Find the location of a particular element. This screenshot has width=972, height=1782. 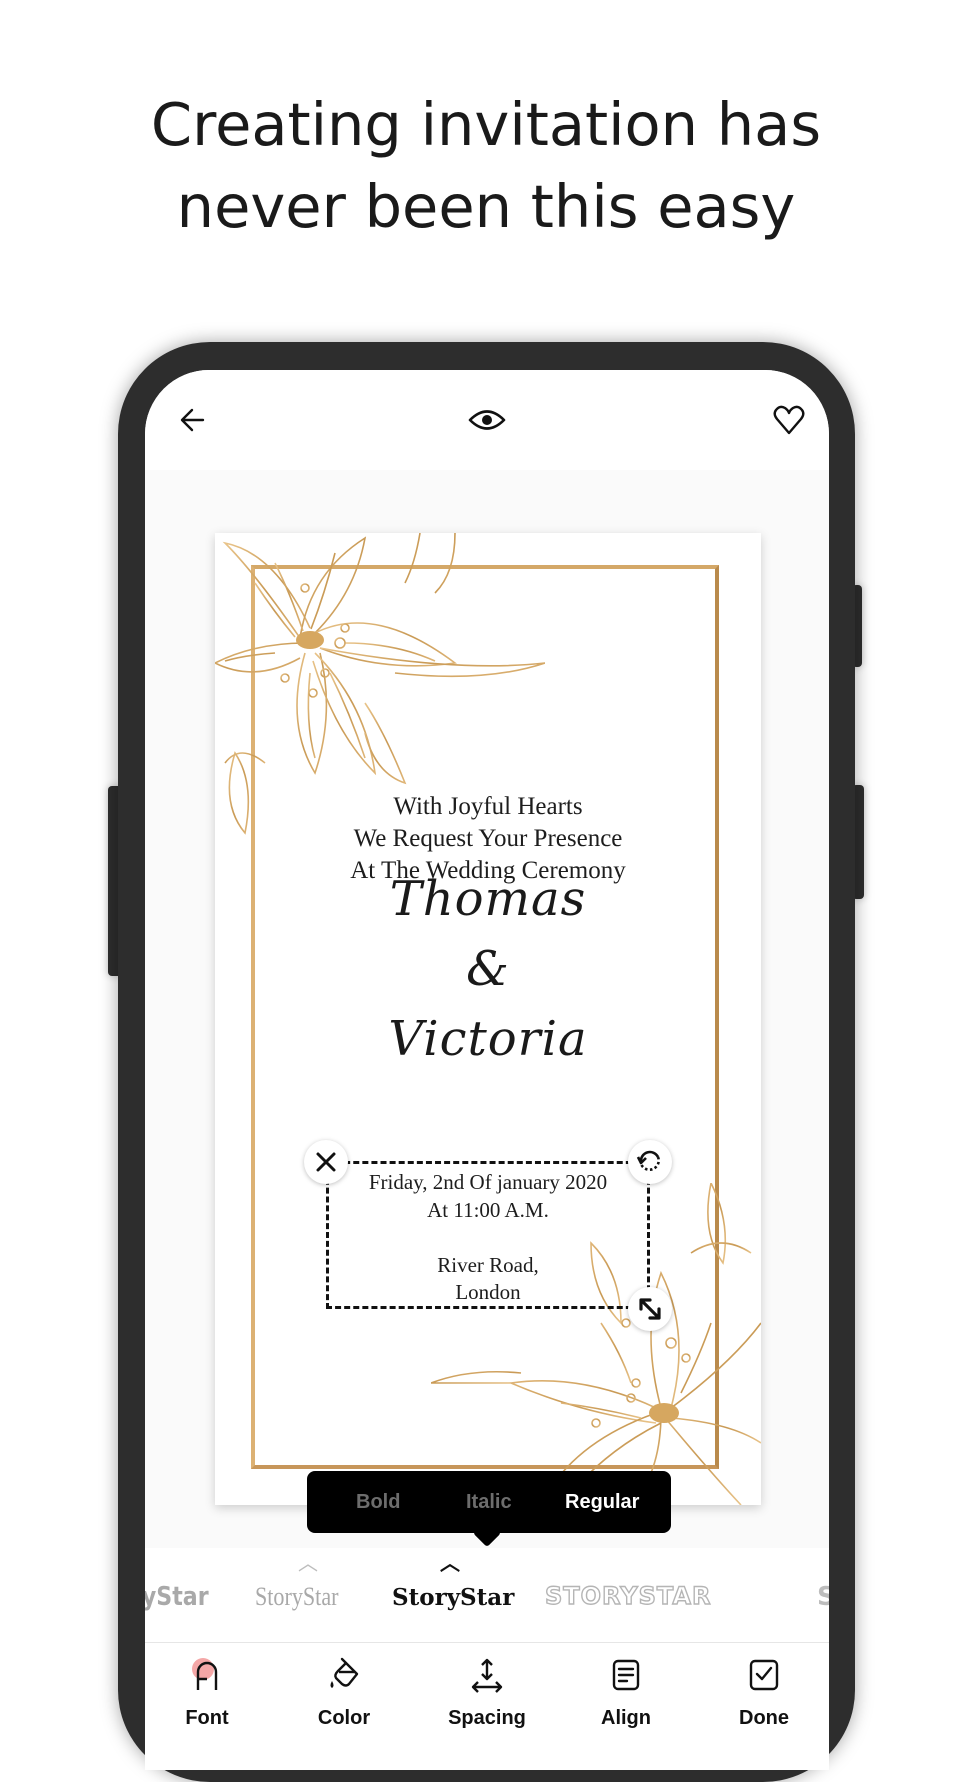

tool-font: Font is located at coordinates (207, 1693).